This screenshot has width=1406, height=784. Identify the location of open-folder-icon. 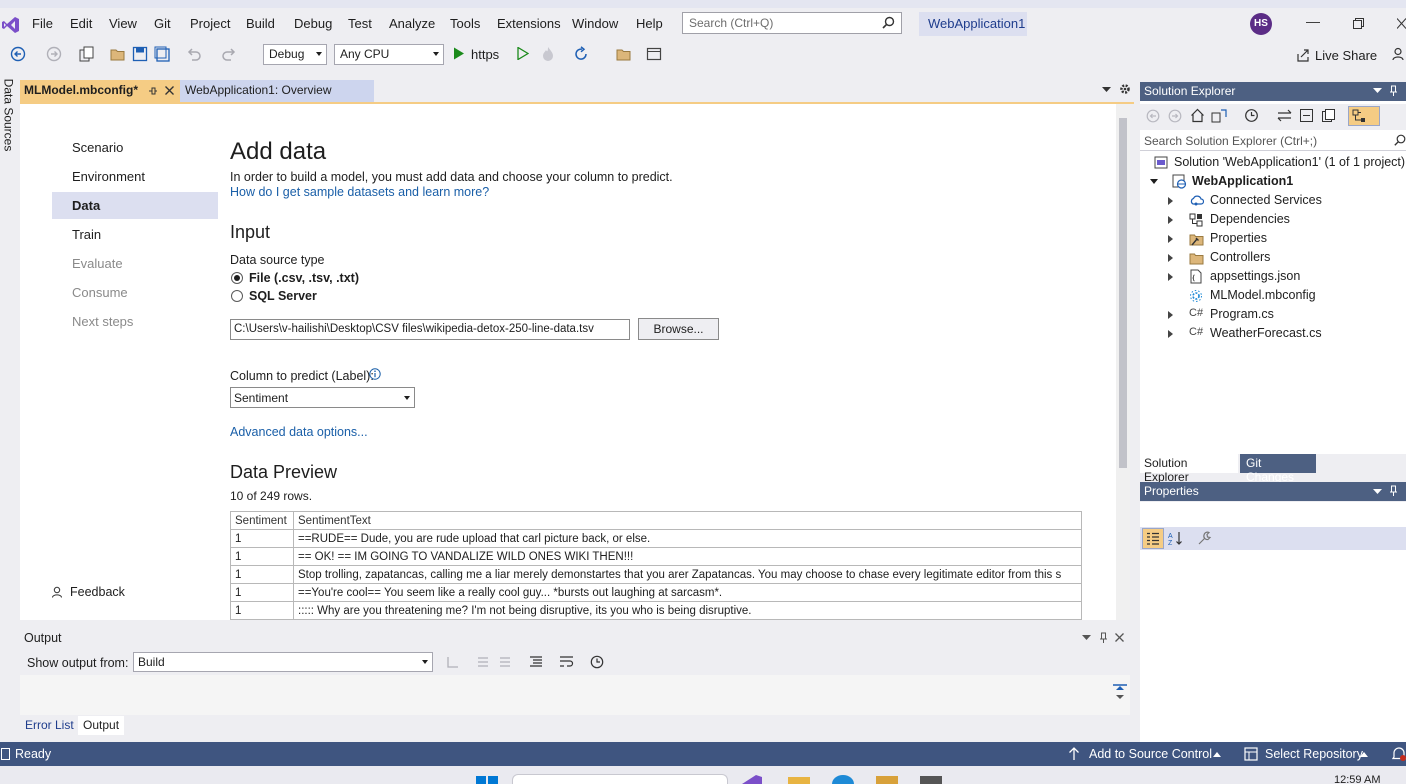
(118, 54).